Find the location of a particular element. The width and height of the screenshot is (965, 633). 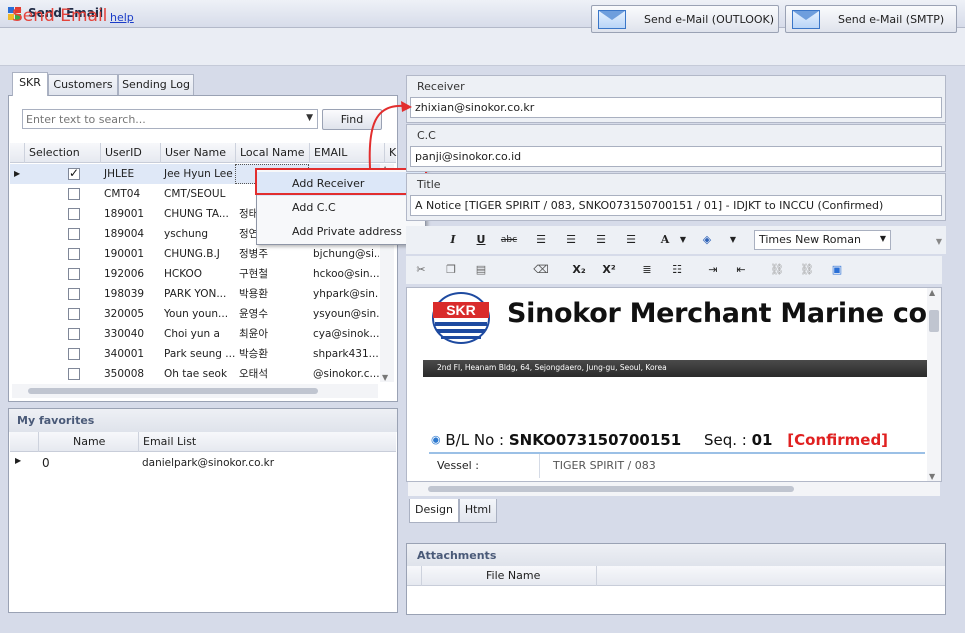

justify-icon: ☰ is located at coordinates (631, 240).